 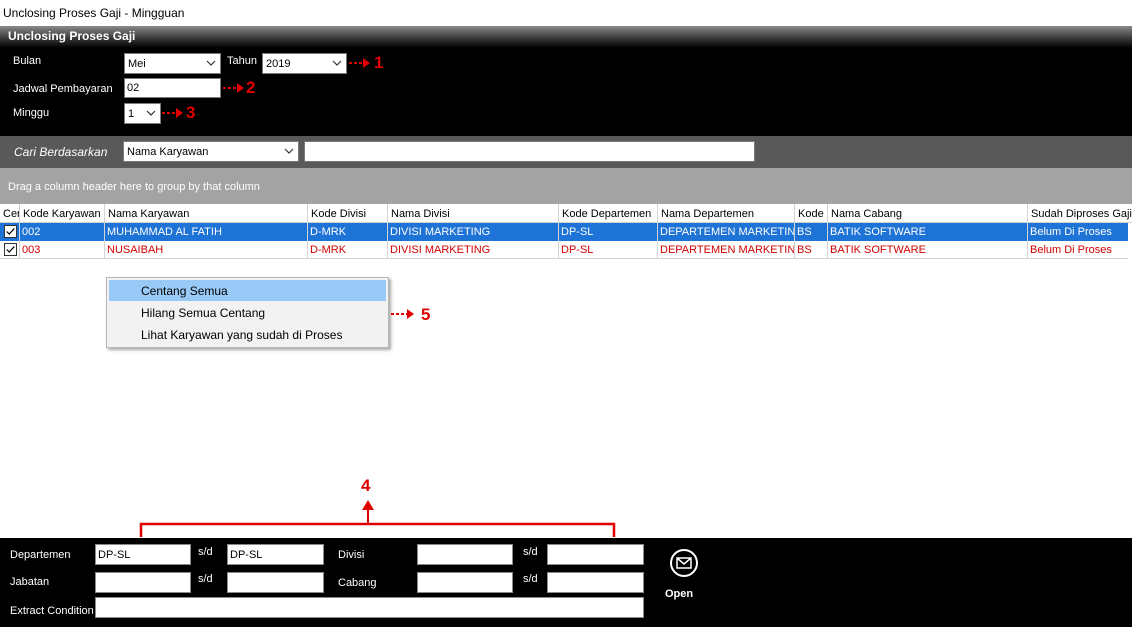 I want to click on annotation-bracket-icon, so click(x=377, y=518).